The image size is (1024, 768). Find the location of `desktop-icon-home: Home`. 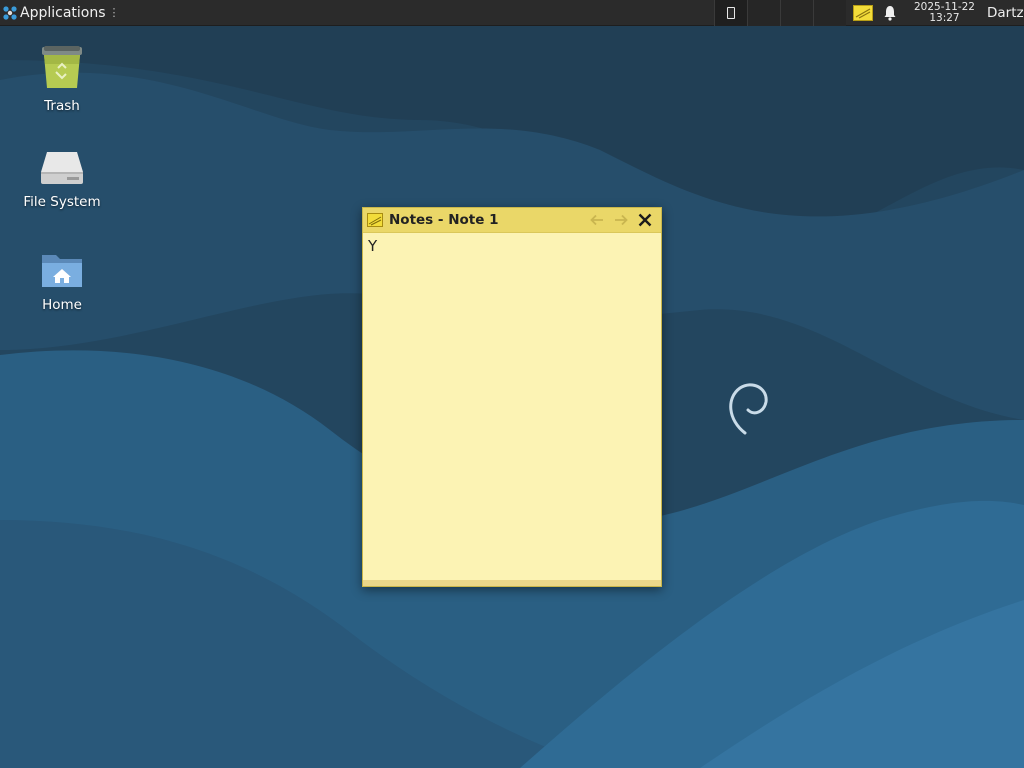

desktop-icon-home: Home is located at coordinates (62, 282).